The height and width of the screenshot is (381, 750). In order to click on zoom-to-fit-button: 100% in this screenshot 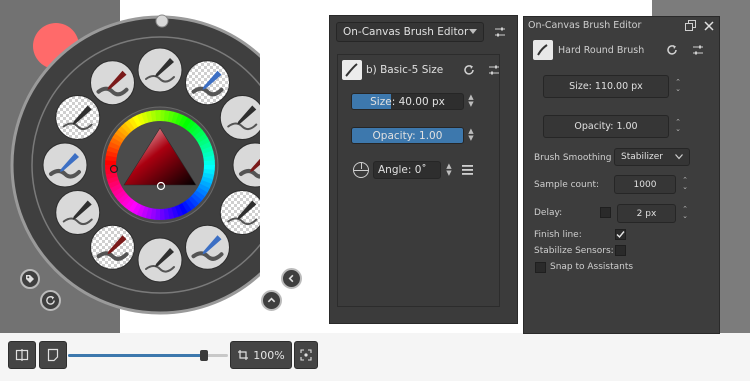, I will do `click(261, 355)`.